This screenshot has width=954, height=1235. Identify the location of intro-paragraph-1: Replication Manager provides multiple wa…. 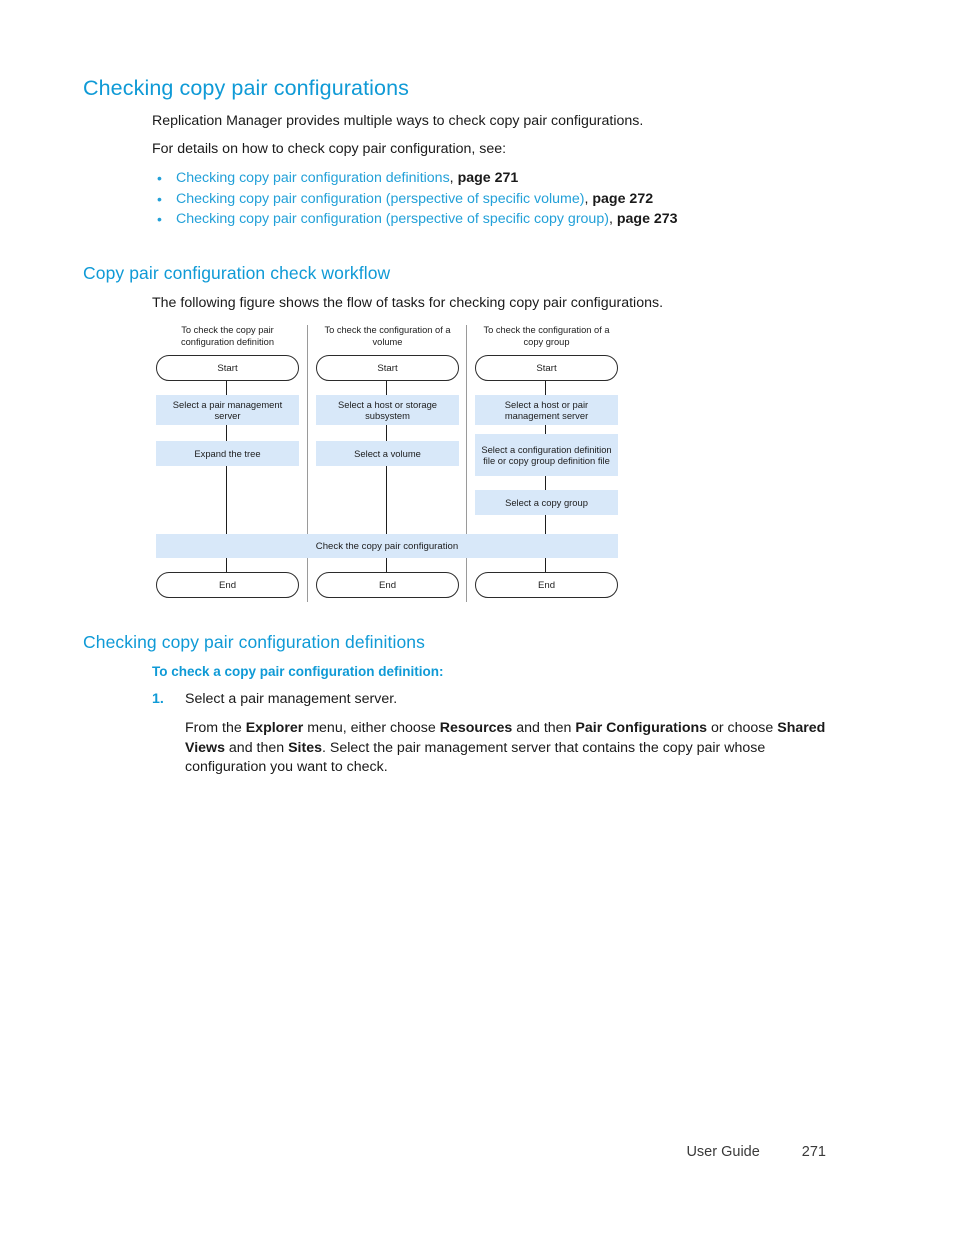
(398, 121).